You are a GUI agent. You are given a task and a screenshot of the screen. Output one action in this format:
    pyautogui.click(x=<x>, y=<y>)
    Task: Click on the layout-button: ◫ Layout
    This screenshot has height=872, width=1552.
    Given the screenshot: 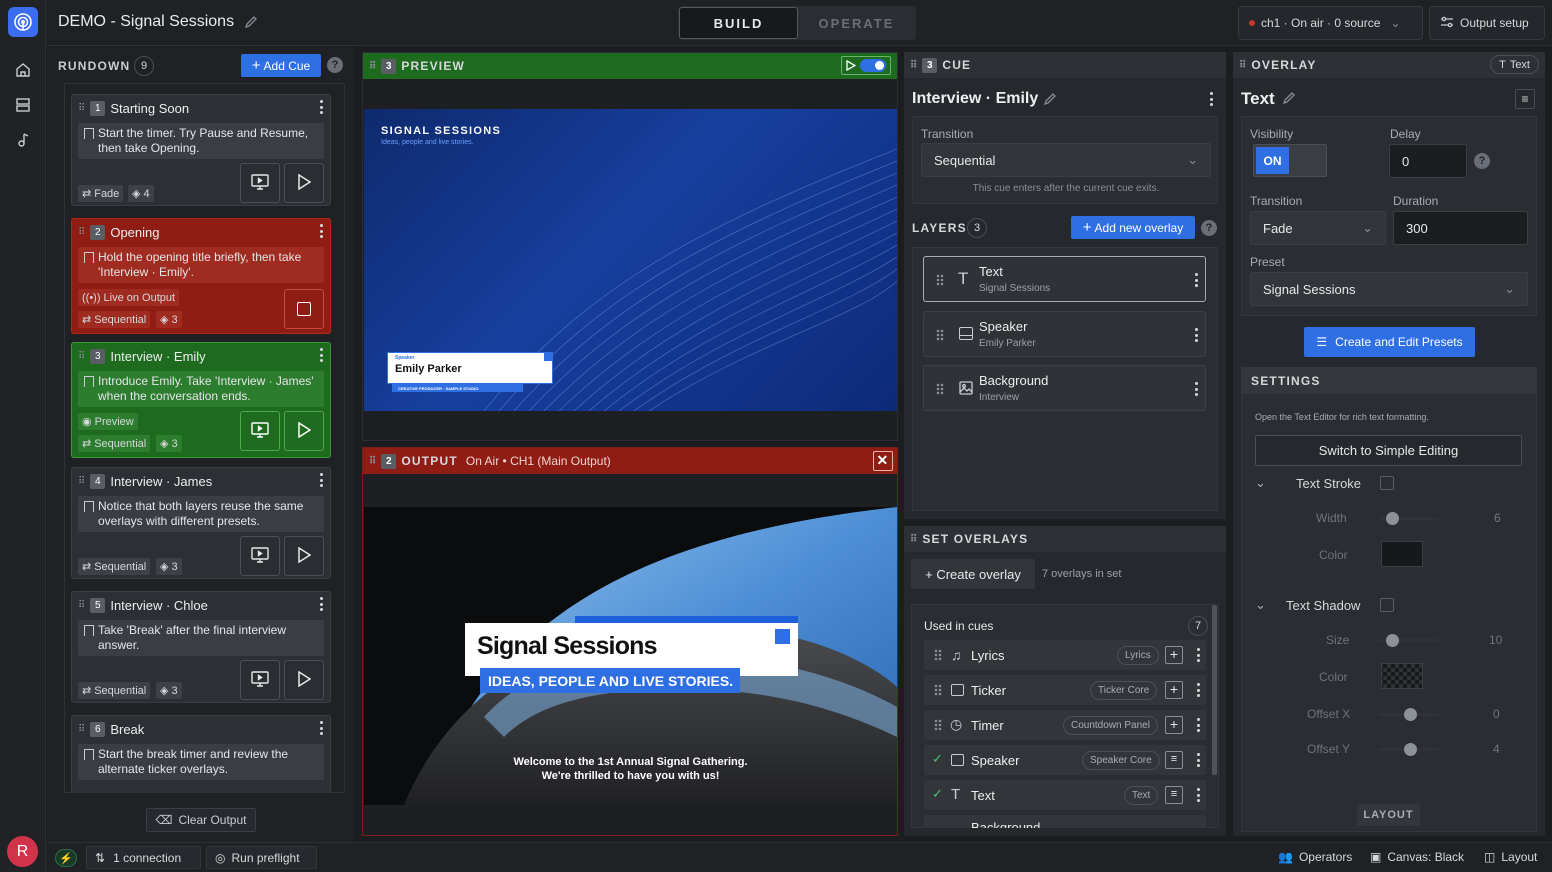 What is the action you would take?
    pyautogui.click(x=1510, y=857)
    